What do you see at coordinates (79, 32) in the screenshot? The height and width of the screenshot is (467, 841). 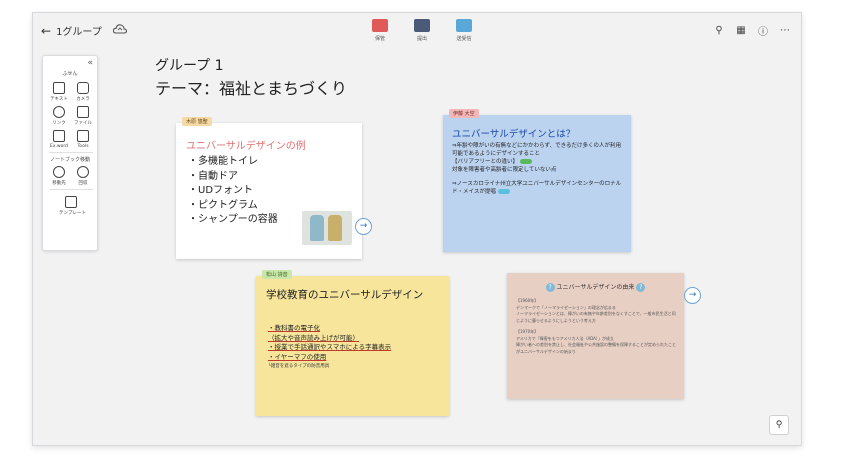 I see `group-name: 1グループ` at bounding box center [79, 32].